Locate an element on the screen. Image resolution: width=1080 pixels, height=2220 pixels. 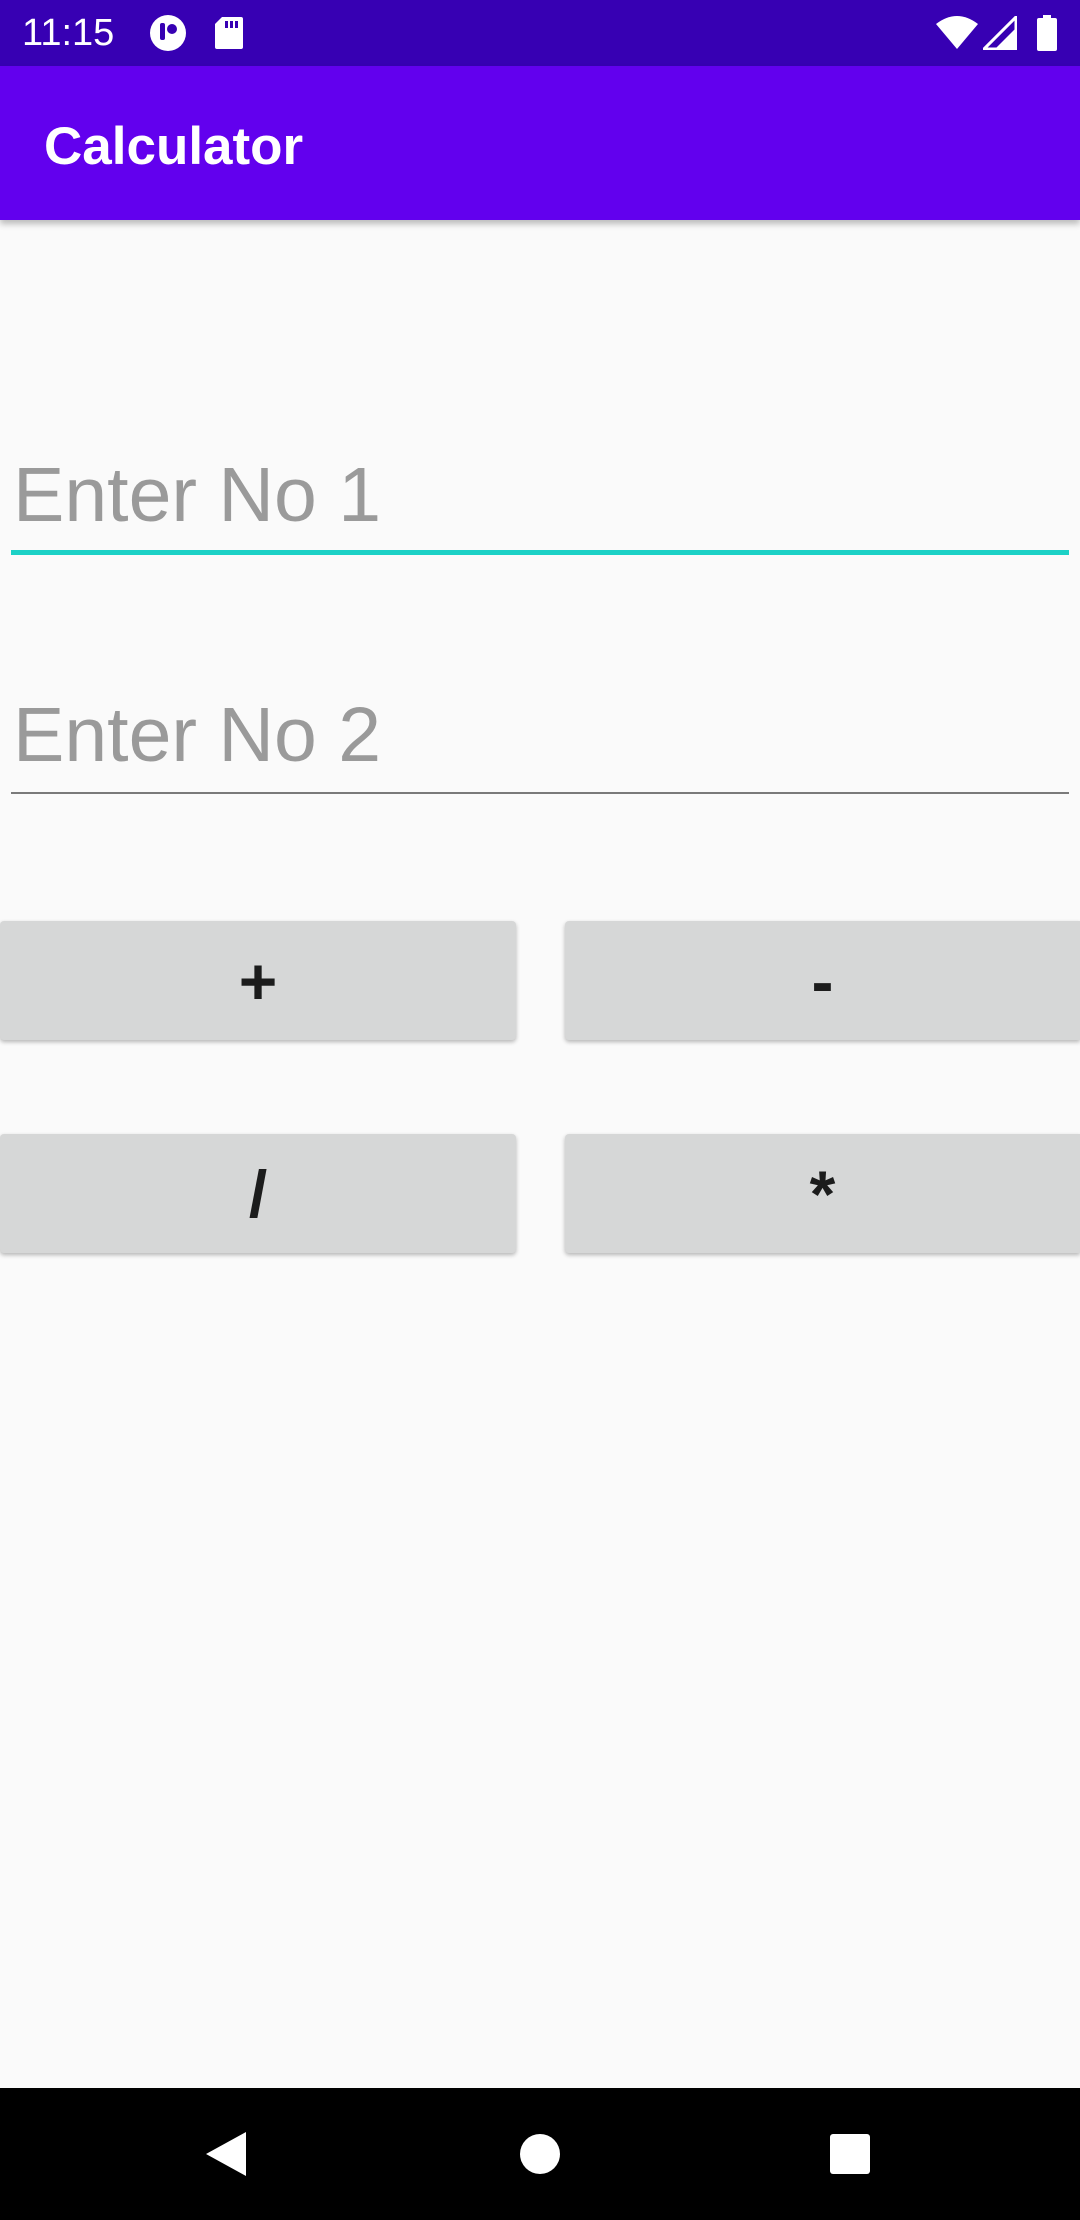
multiply-button: * is located at coordinates (822, 1193).